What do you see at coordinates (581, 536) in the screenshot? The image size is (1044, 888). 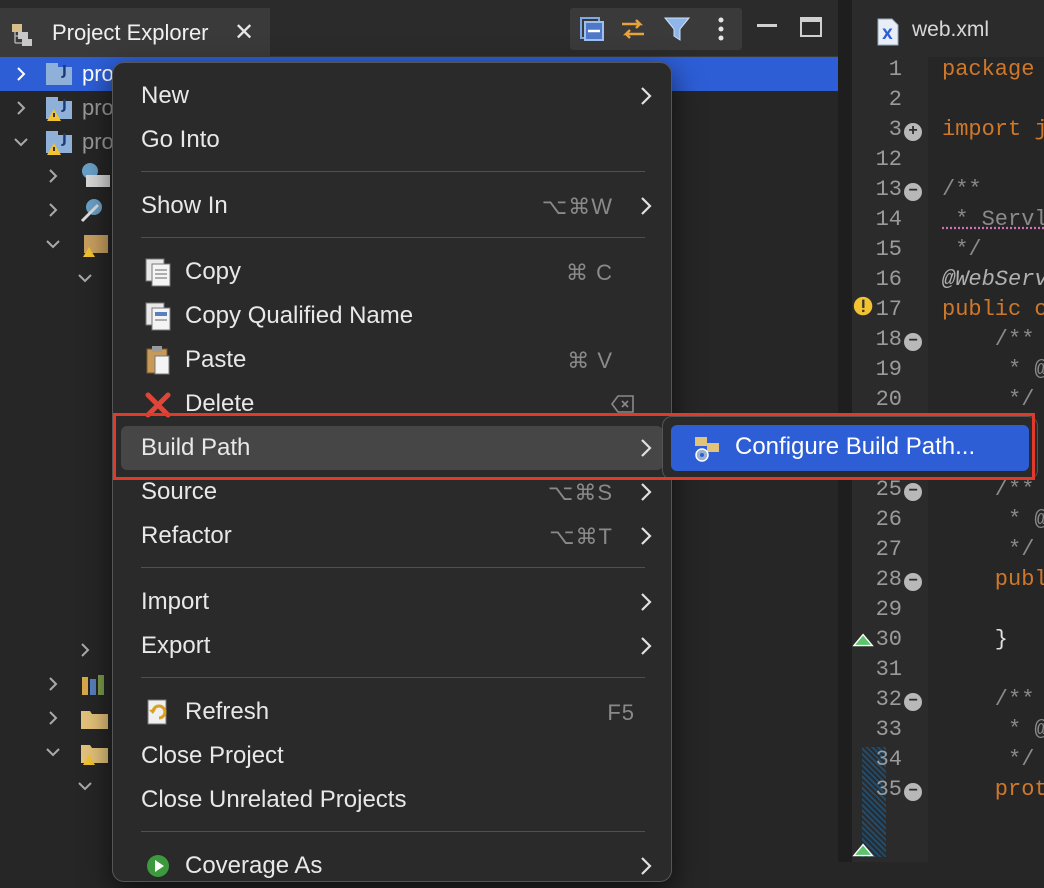 I see `menu-shortcut: ⌥⌘T` at bounding box center [581, 536].